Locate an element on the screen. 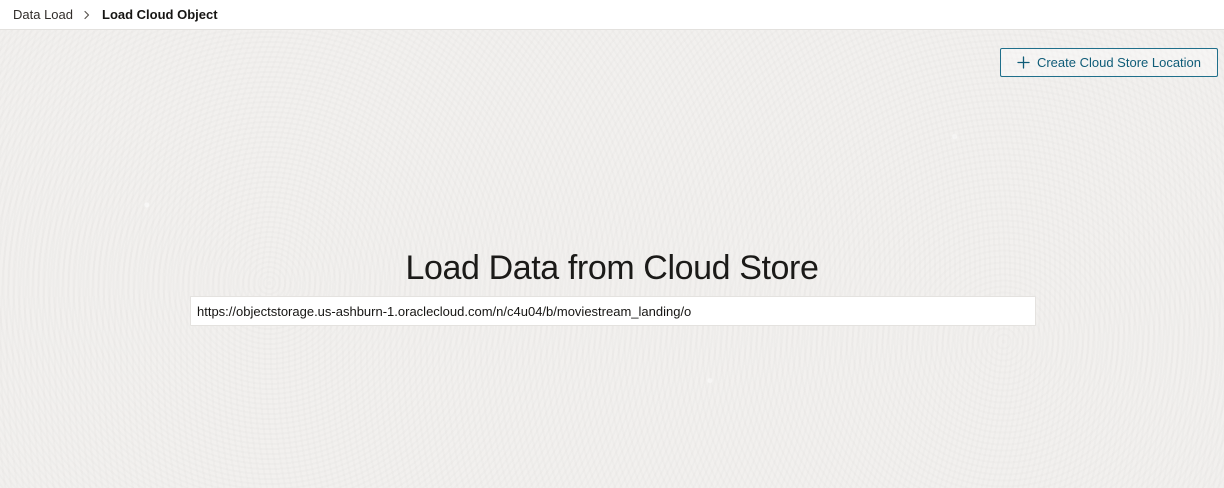 The image size is (1224, 488). create-cloud-store-location-label: Create Cloud Store Location is located at coordinates (1119, 62).